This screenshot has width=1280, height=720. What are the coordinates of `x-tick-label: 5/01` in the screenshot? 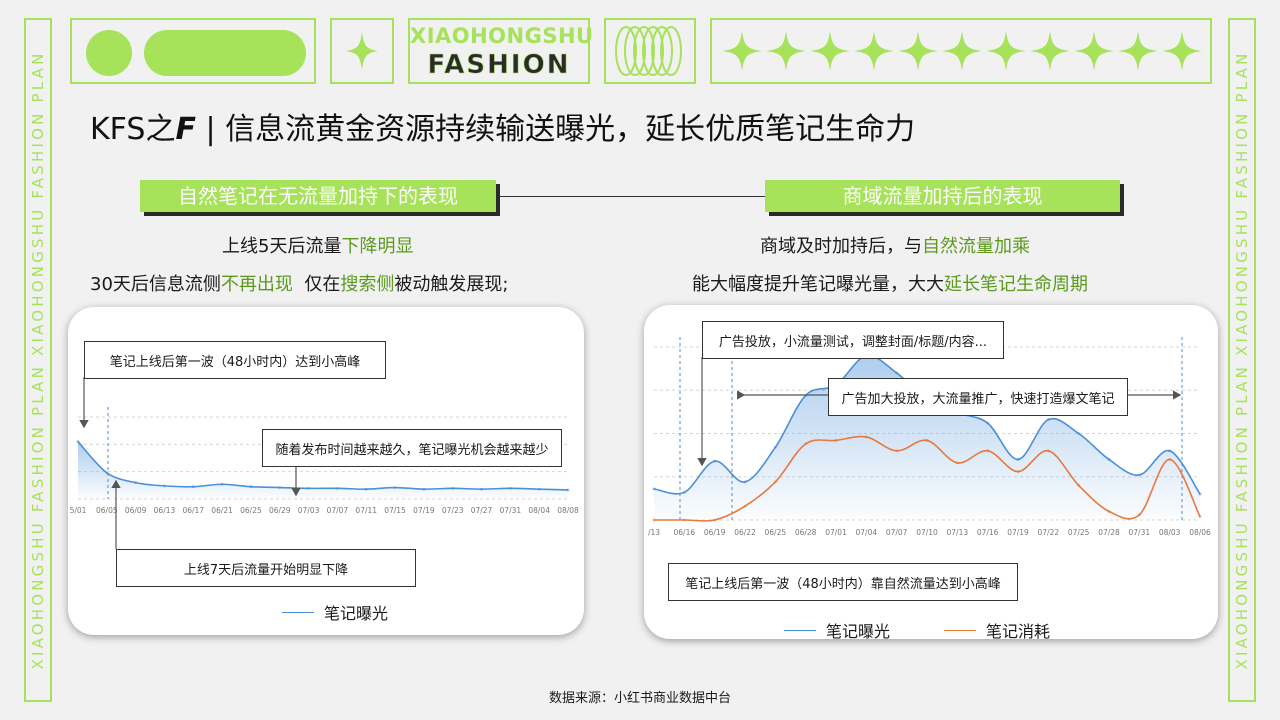 It's located at (78, 510).